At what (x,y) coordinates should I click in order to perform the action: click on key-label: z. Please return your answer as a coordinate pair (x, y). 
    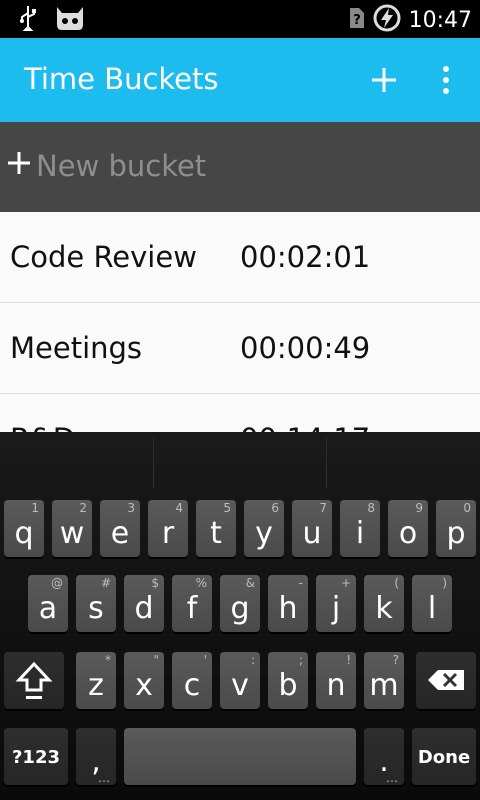
    Looking at the image, I should click on (96, 685).